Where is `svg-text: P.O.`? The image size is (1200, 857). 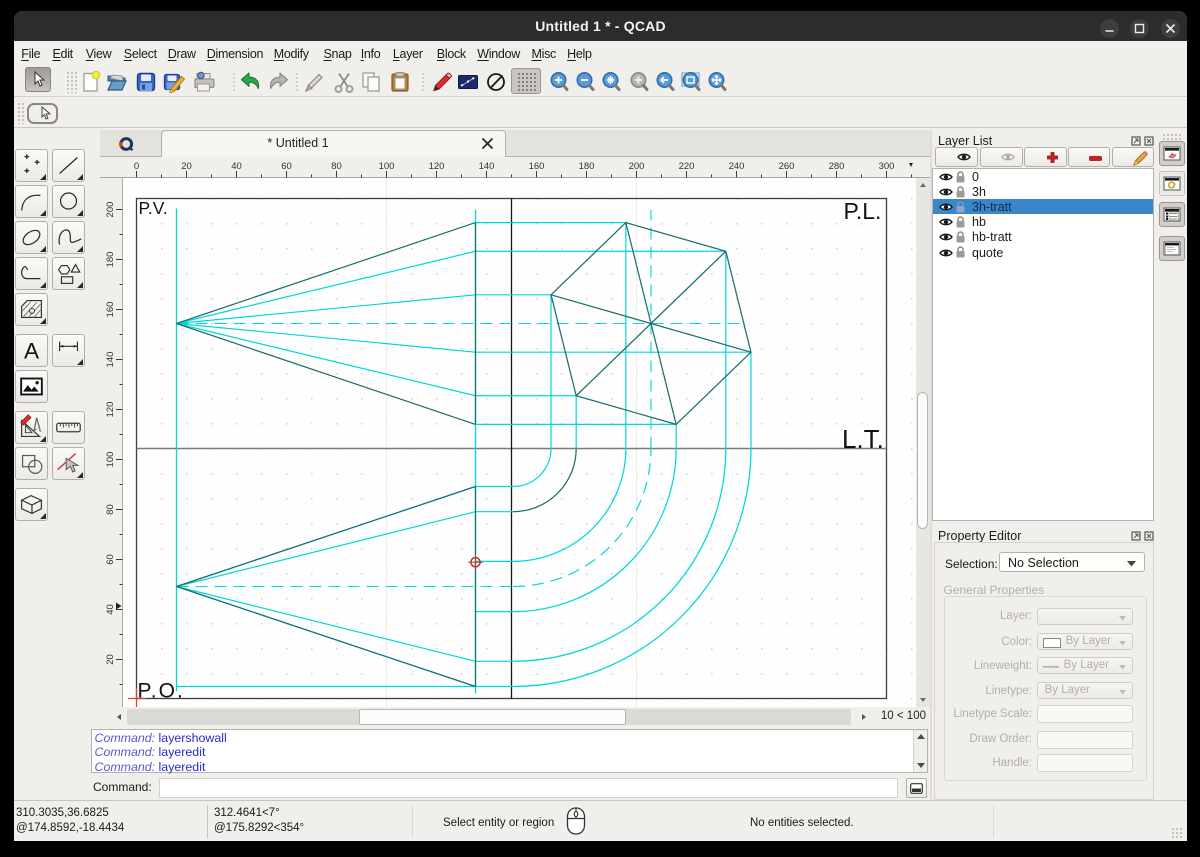 svg-text: P.O. is located at coordinates (161, 691).